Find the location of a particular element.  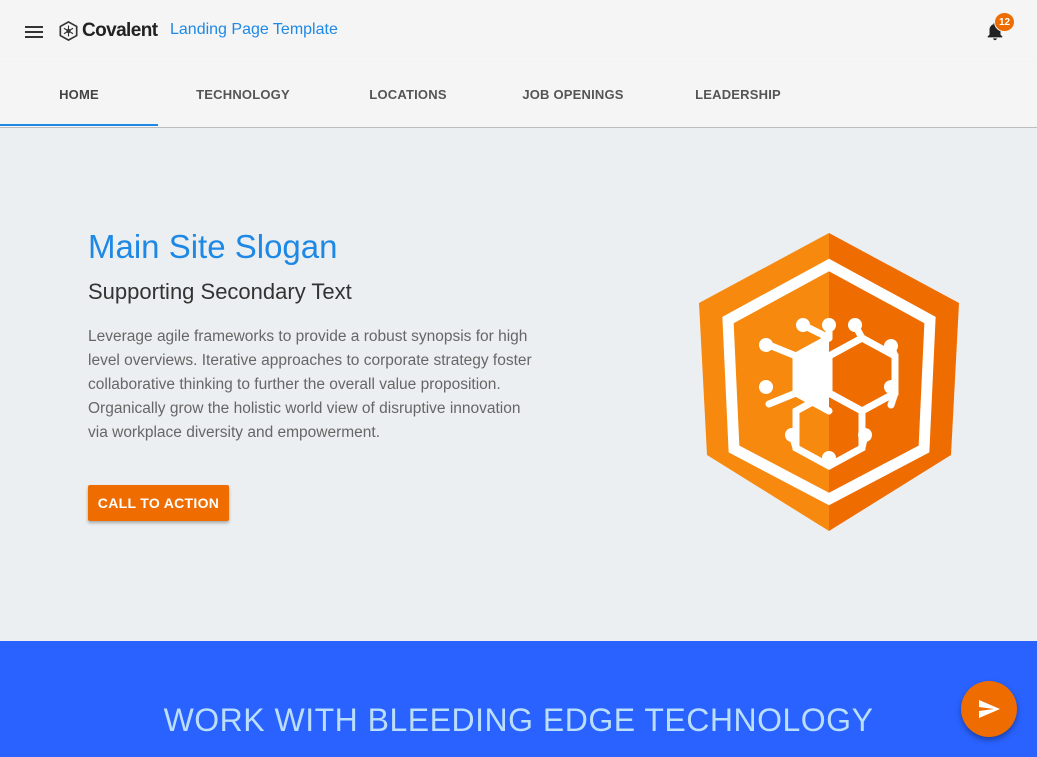

active-tab-indicator is located at coordinates (79, 125).